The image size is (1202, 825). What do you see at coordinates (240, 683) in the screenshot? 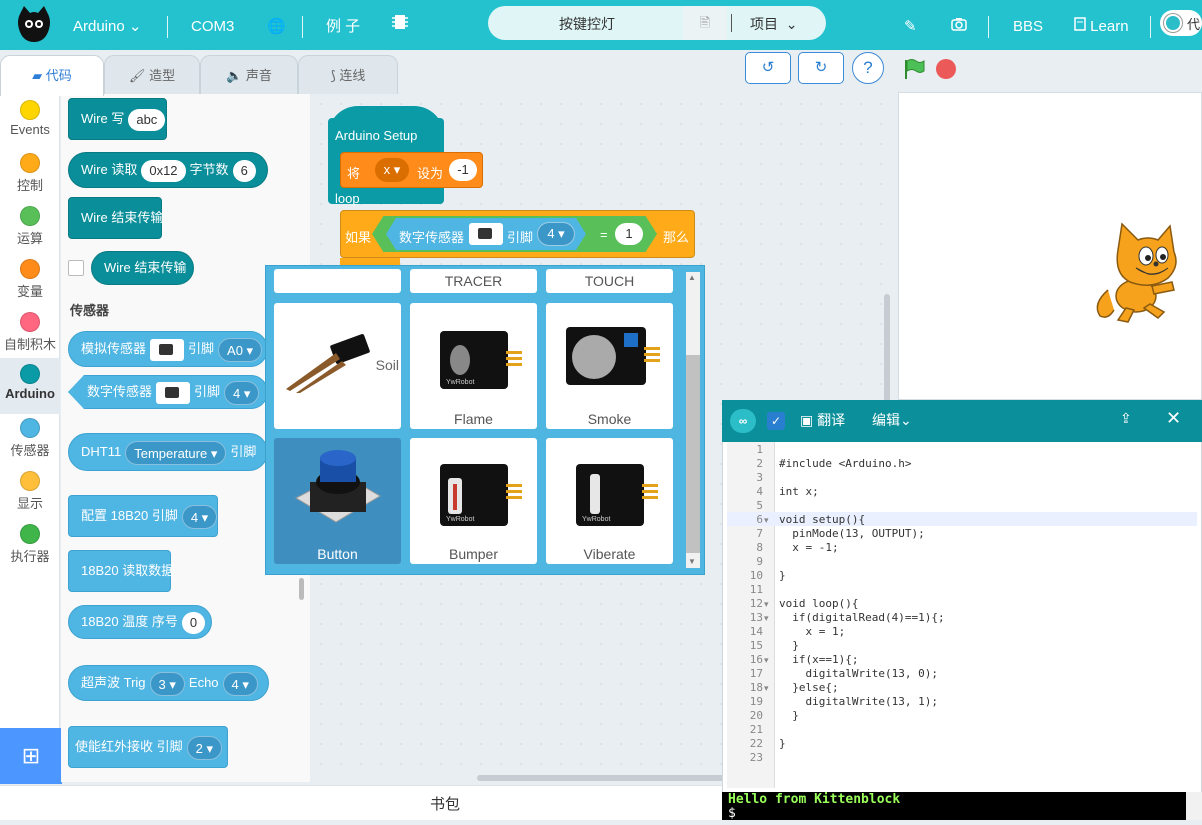
I see `echo-pin-dropdown: 4 ▾` at bounding box center [240, 683].